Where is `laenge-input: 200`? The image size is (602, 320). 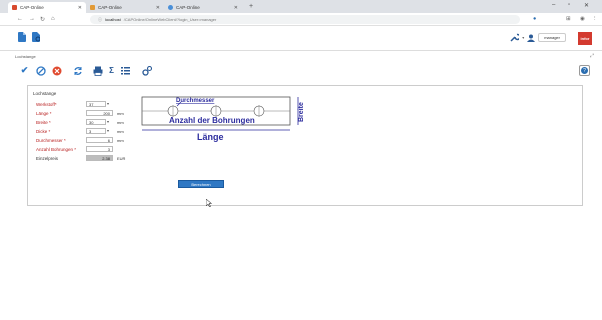
laenge-input: 200 is located at coordinates (99, 113).